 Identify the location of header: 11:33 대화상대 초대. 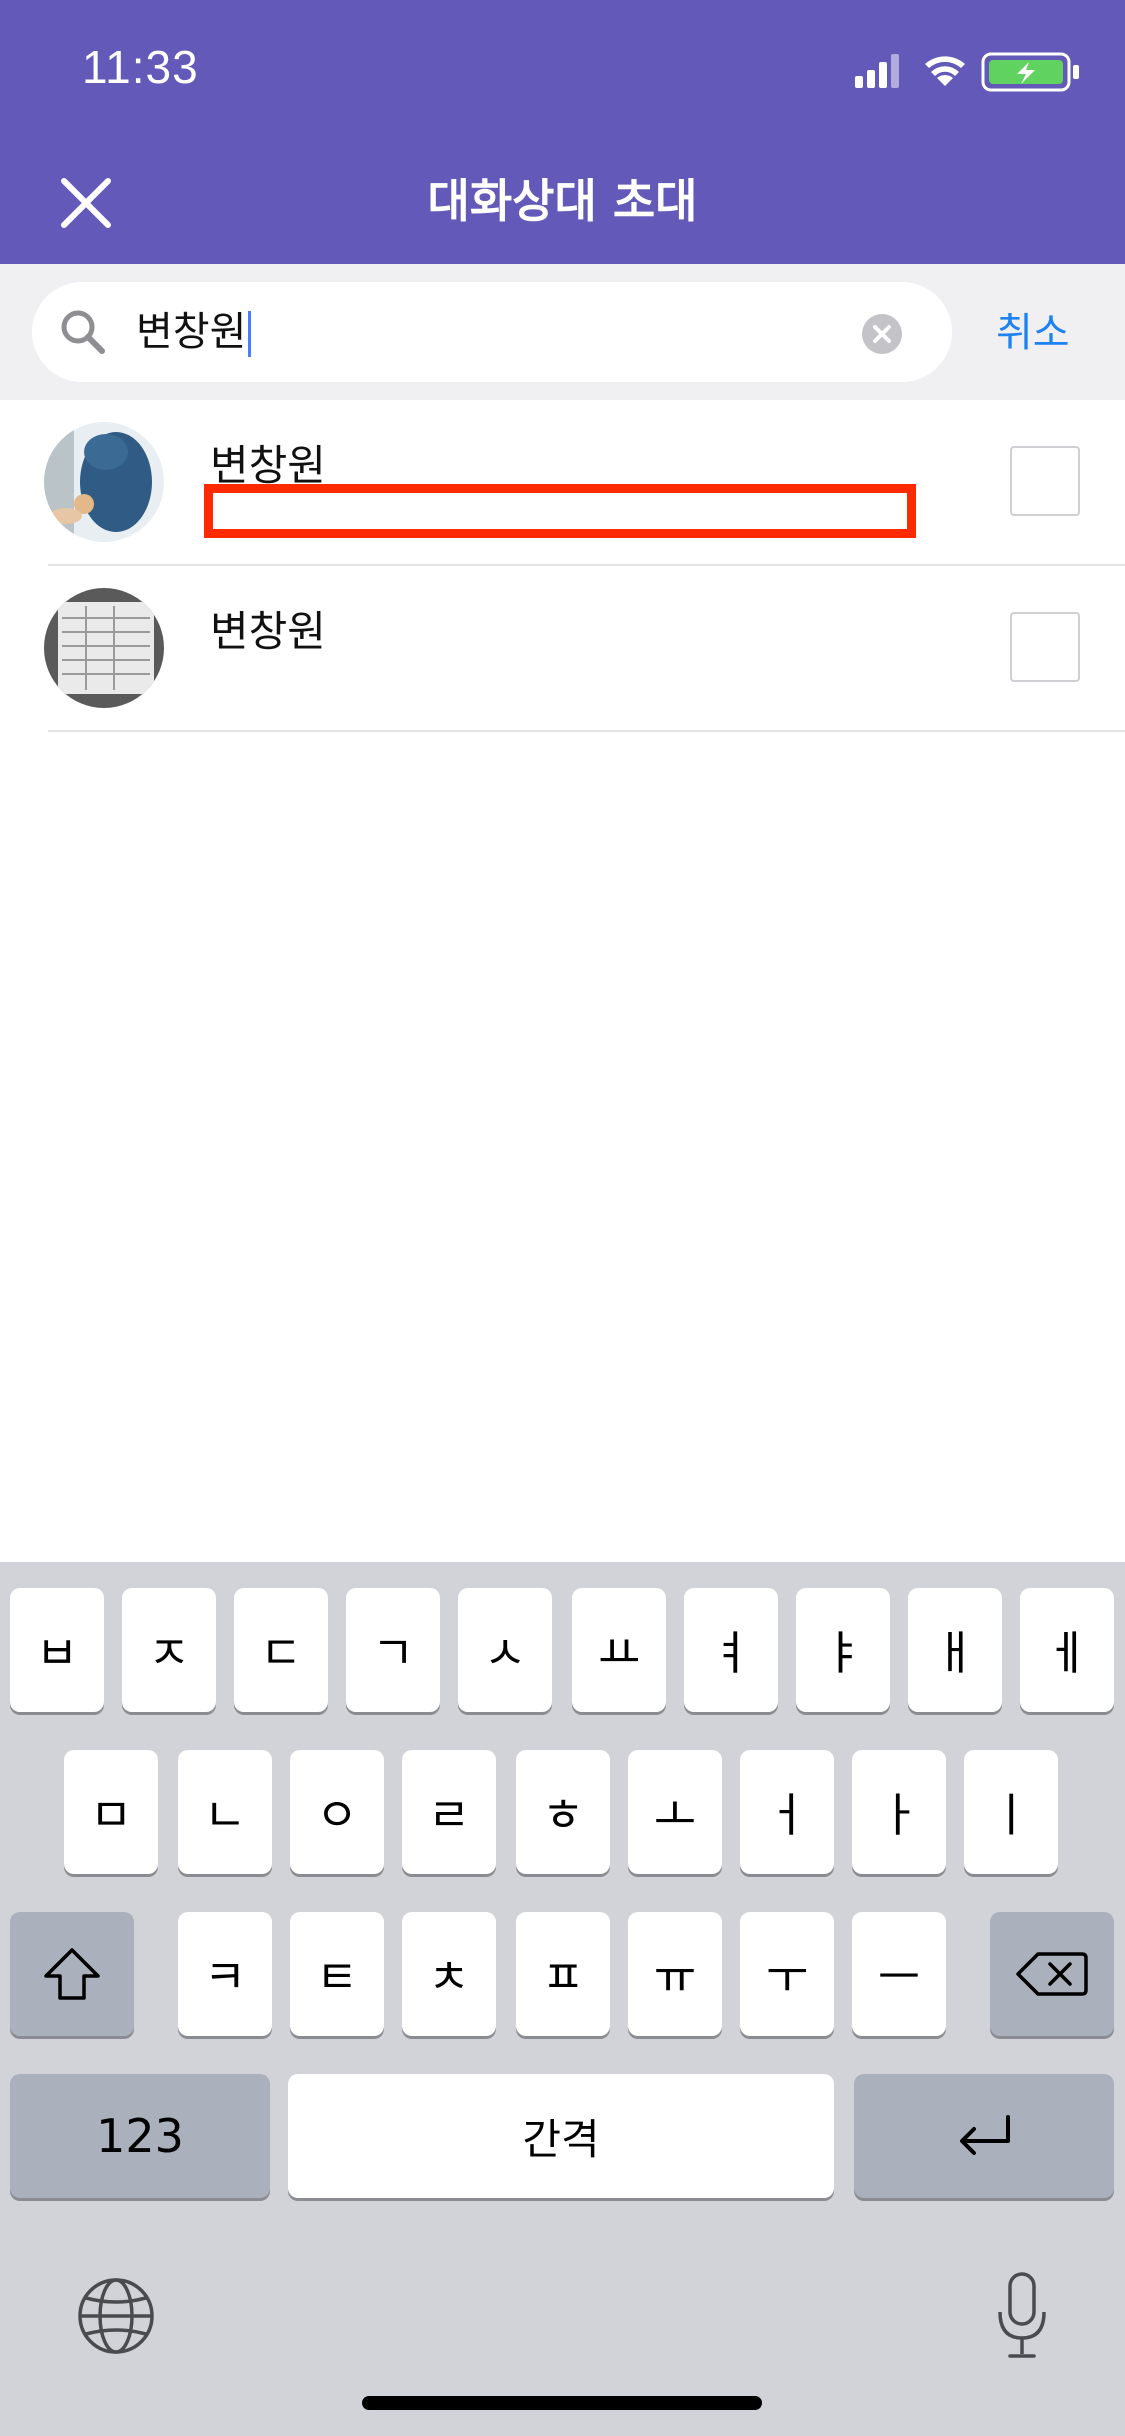
(562, 132).